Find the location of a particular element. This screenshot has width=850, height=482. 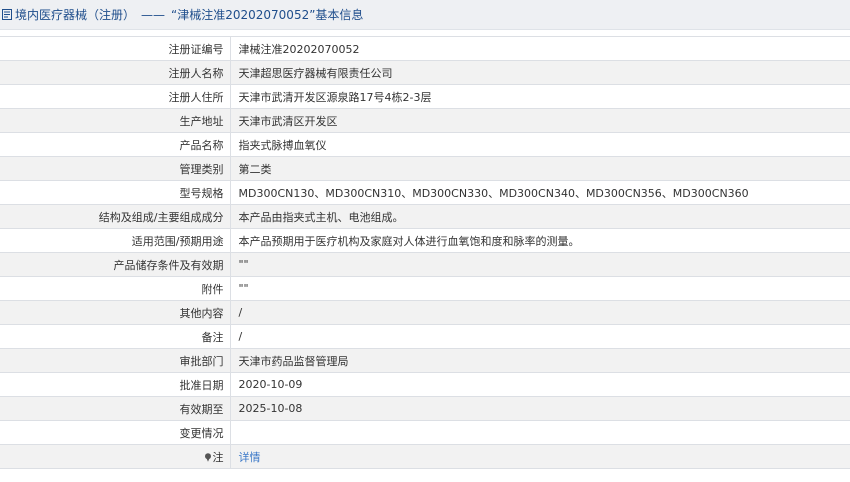

row-label: 审批部门 is located at coordinates (115, 360).